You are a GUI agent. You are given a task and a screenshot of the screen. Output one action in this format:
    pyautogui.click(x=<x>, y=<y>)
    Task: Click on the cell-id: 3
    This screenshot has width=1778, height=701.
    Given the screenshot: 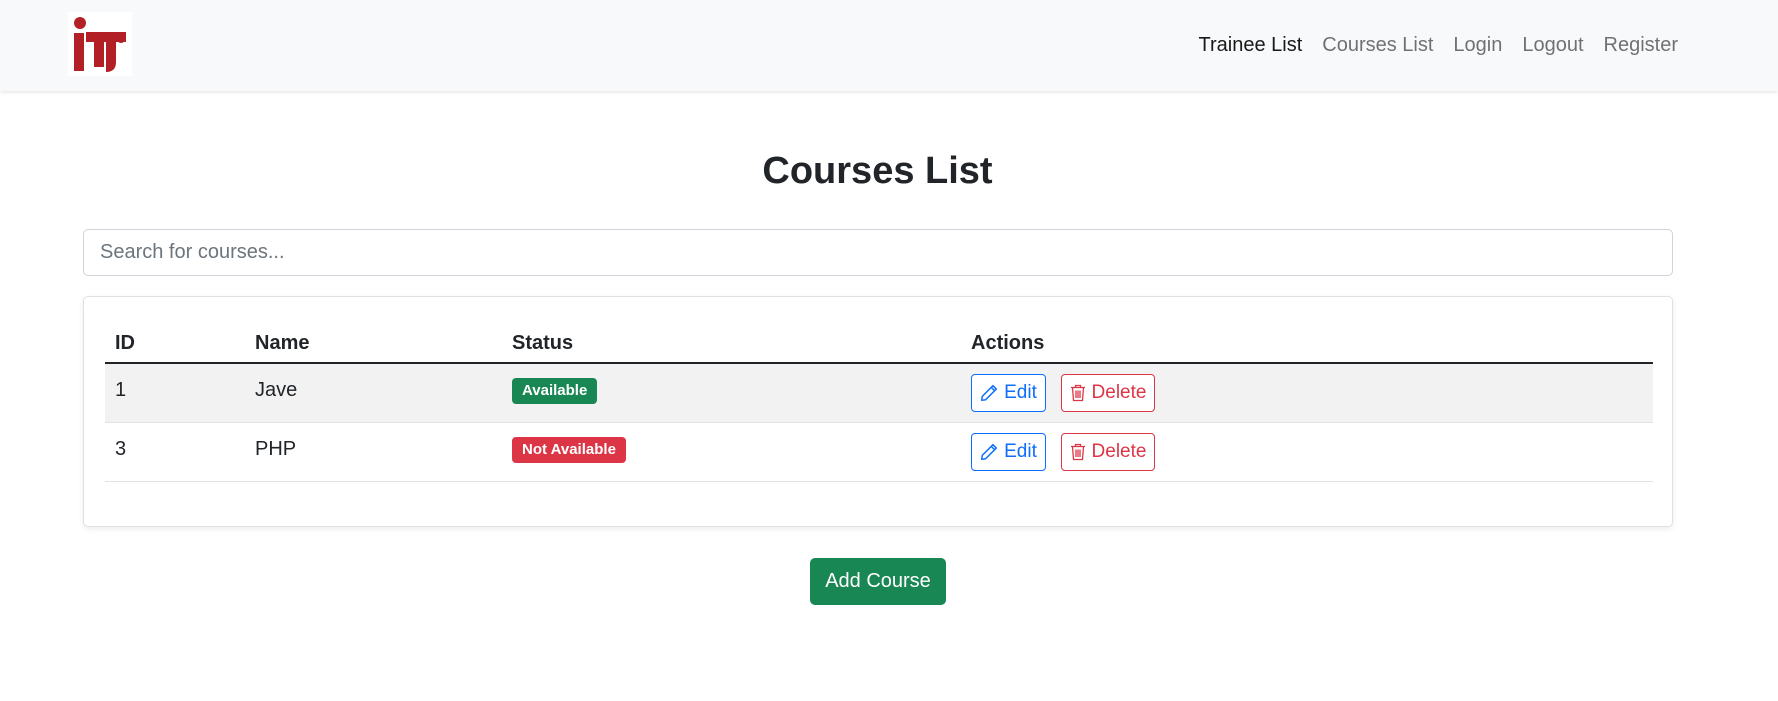 What is the action you would take?
    pyautogui.click(x=121, y=449)
    